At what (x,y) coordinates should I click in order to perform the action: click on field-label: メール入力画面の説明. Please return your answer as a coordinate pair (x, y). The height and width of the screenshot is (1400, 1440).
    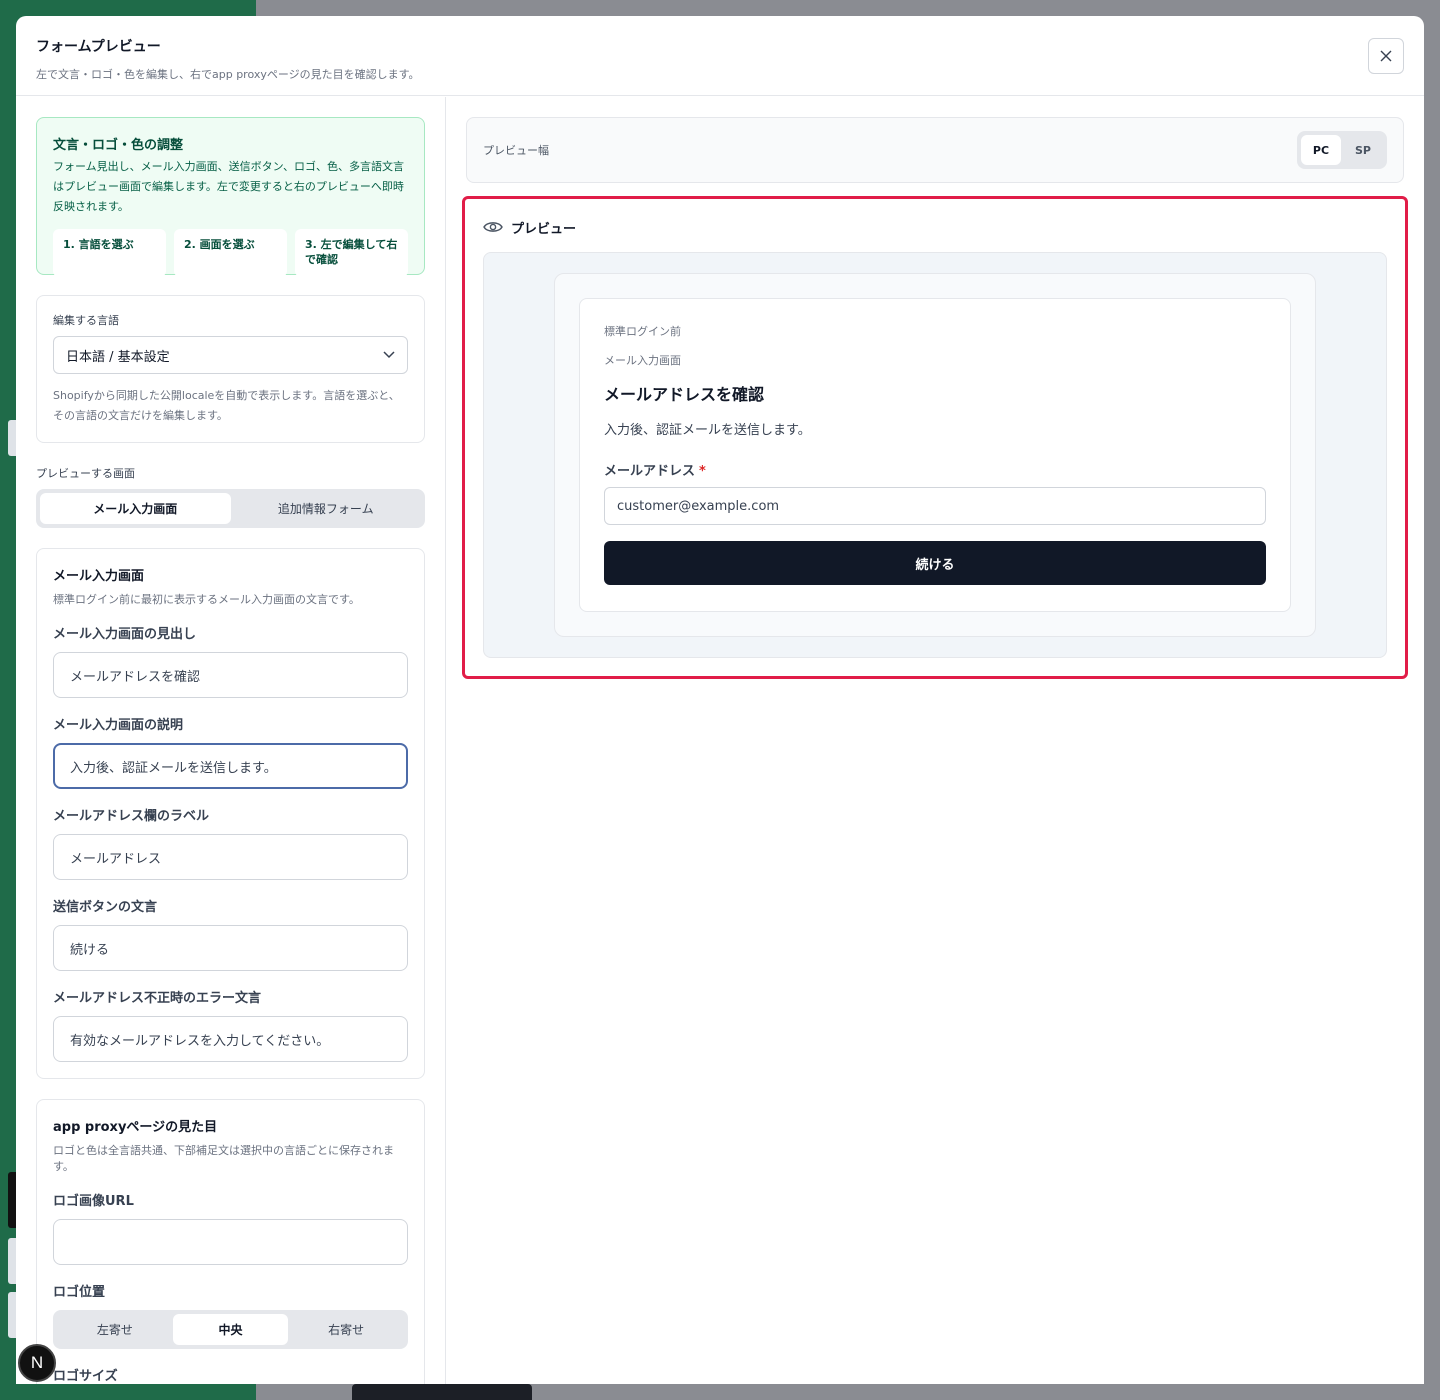
    Looking at the image, I should click on (118, 725).